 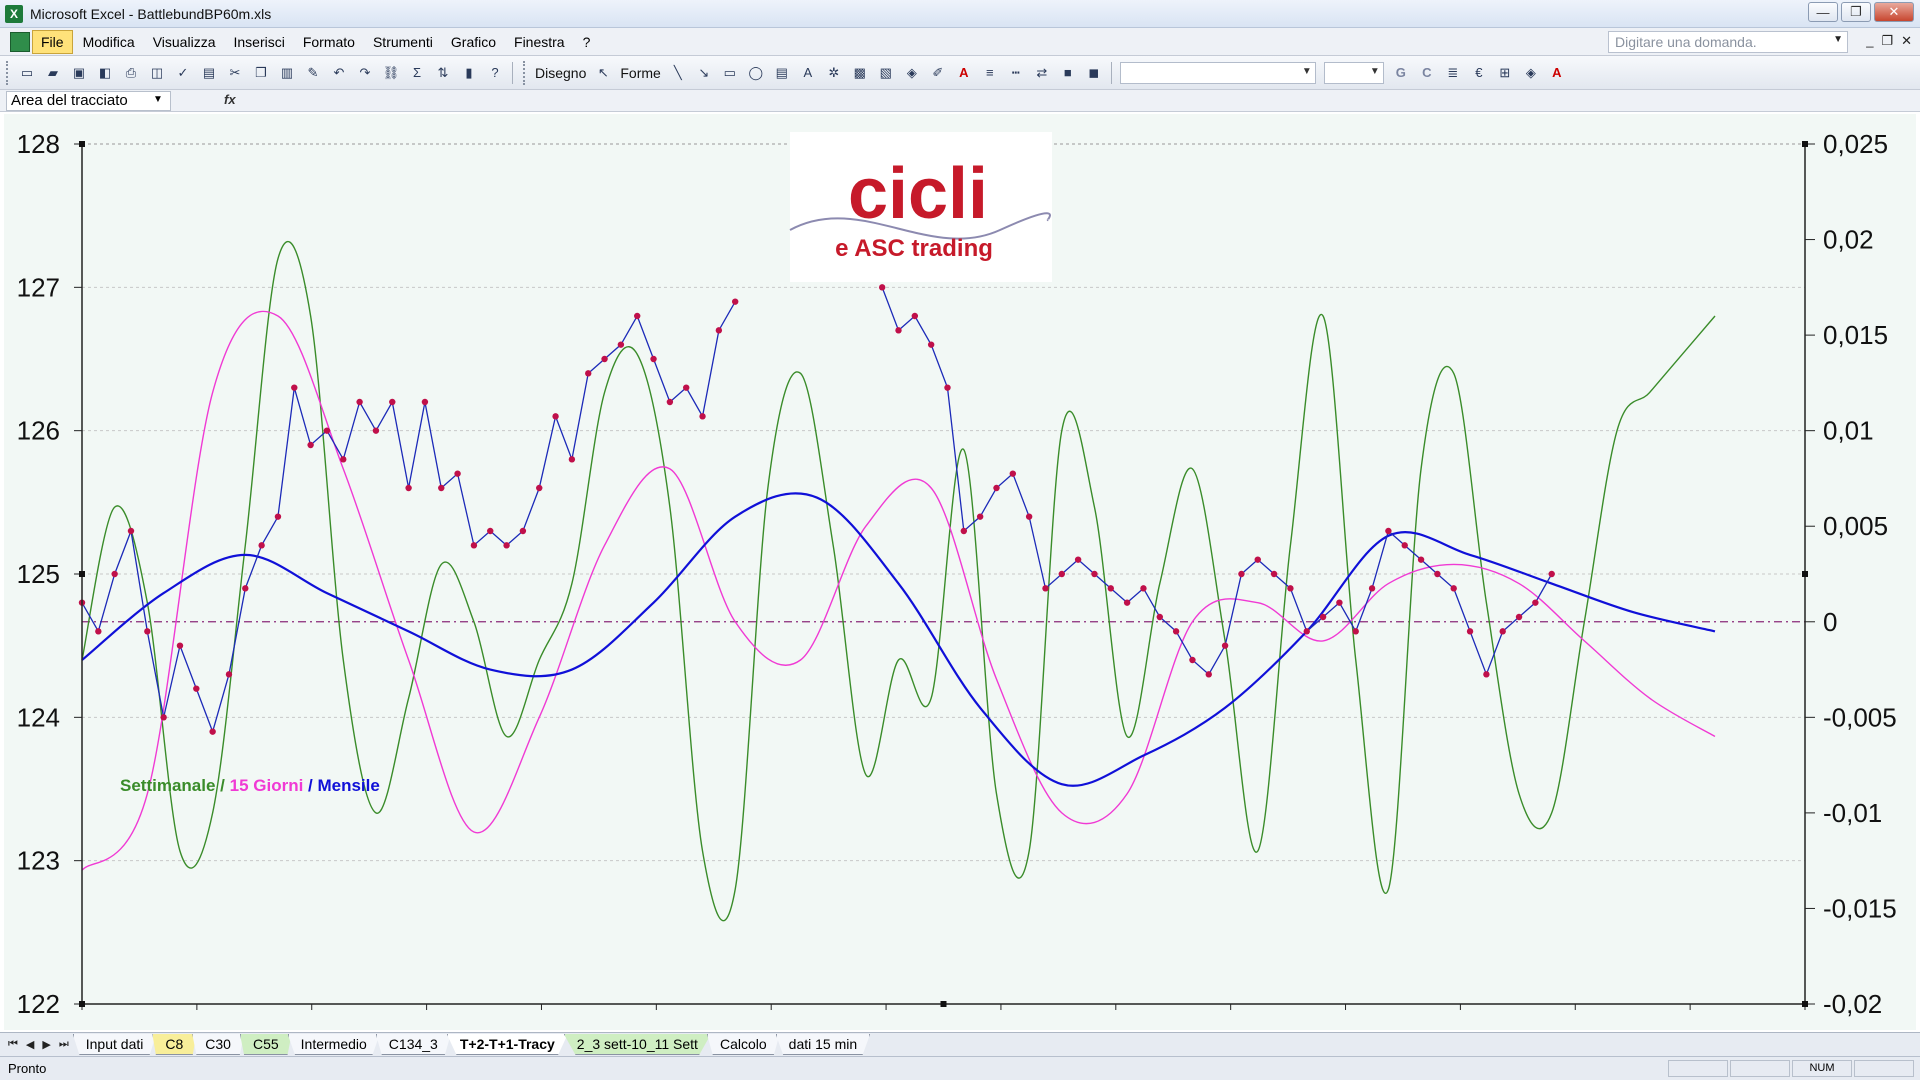 What do you see at coordinates (1894, 12) in the screenshot?
I see `close-button: ✕` at bounding box center [1894, 12].